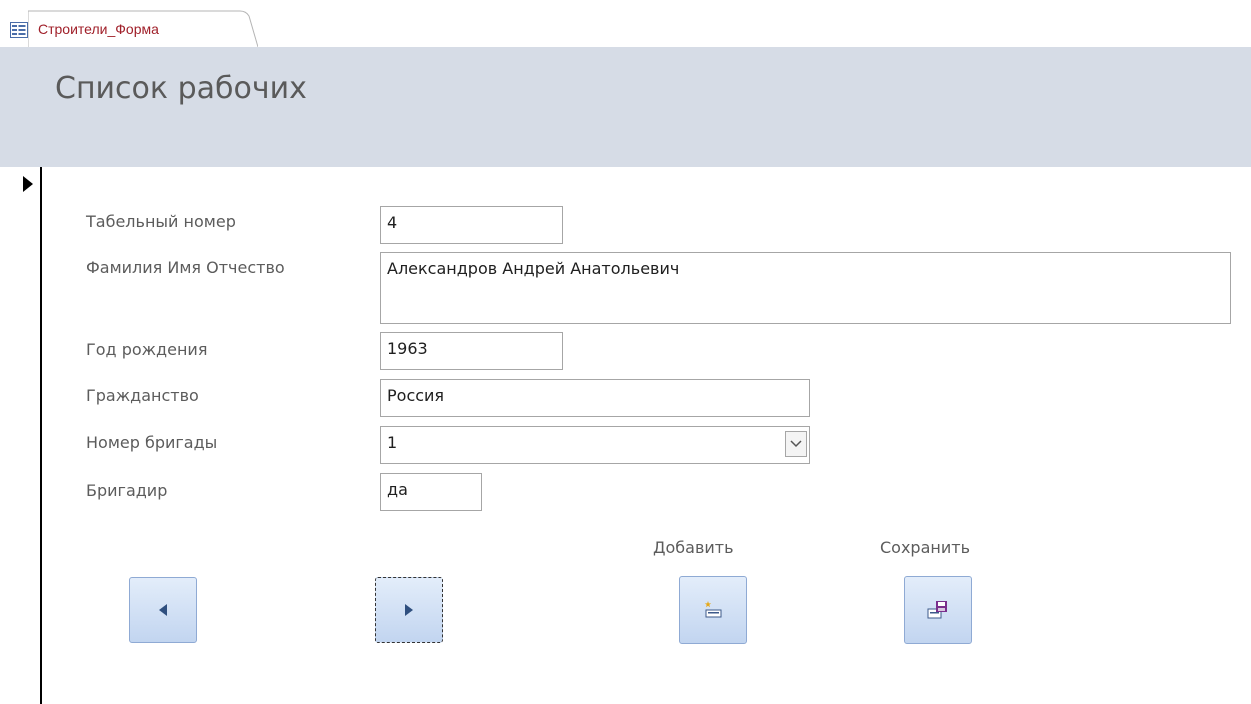 Image resolution: width=1251 pixels, height=704 pixels. I want to click on nomer-brigady-value: 1, so click(392, 442).